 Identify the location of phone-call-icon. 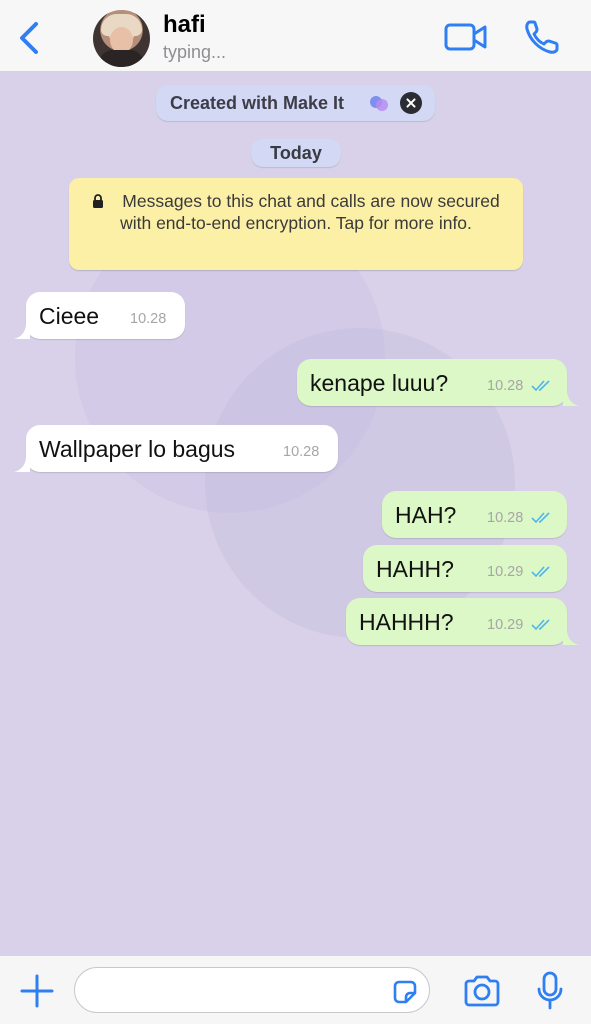
(542, 37).